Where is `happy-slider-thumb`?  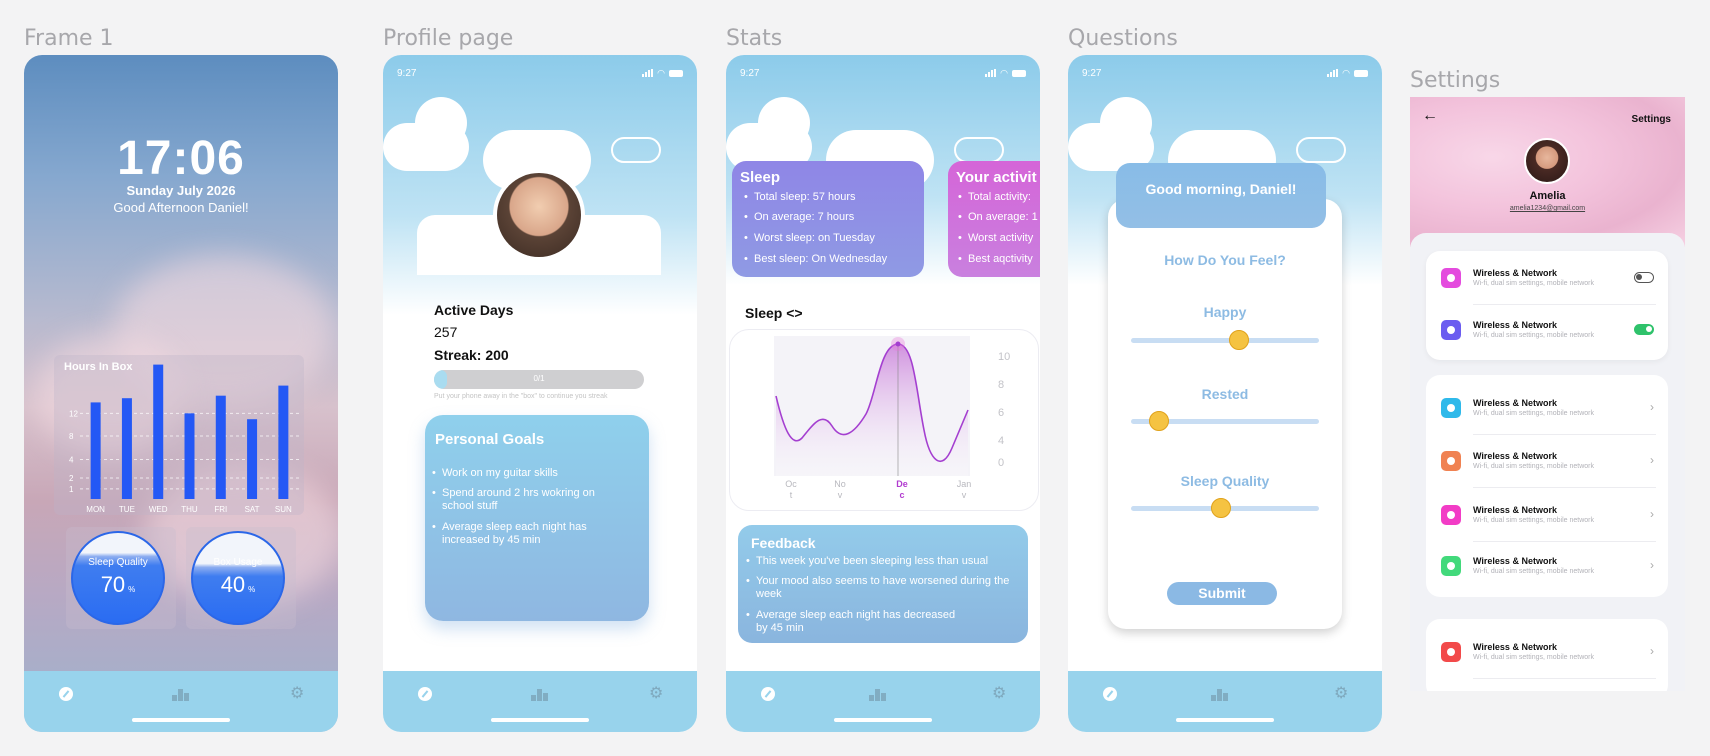 happy-slider-thumb is located at coordinates (1238, 340).